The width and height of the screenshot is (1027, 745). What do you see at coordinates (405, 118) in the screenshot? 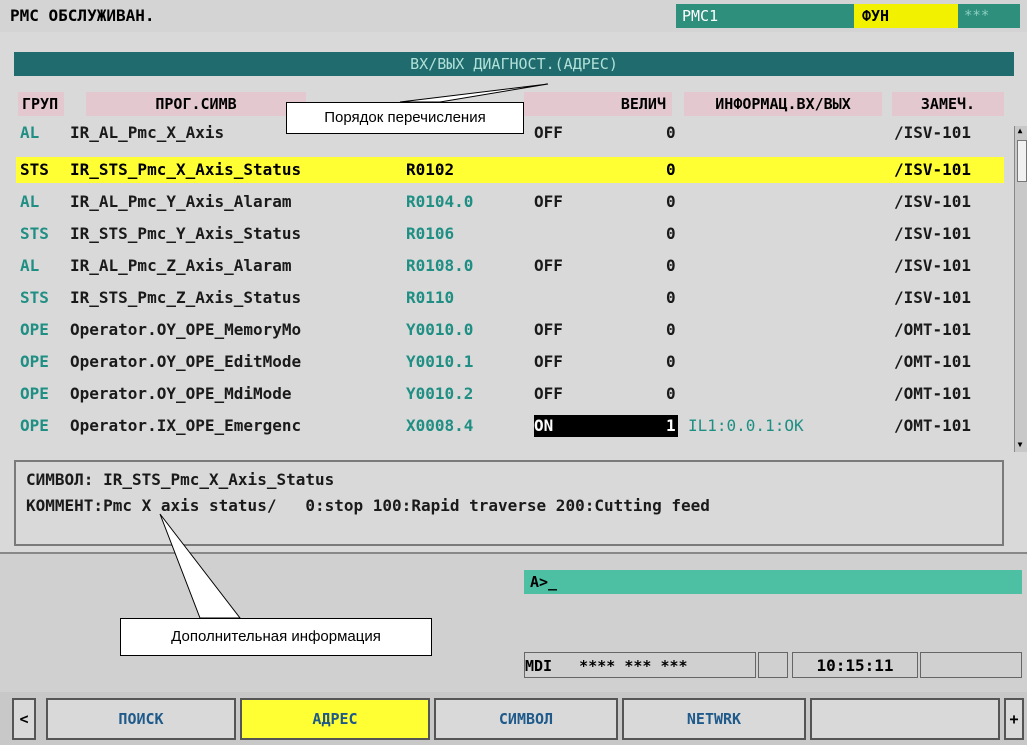
I see `callout-order: Порядок перечисления` at bounding box center [405, 118].